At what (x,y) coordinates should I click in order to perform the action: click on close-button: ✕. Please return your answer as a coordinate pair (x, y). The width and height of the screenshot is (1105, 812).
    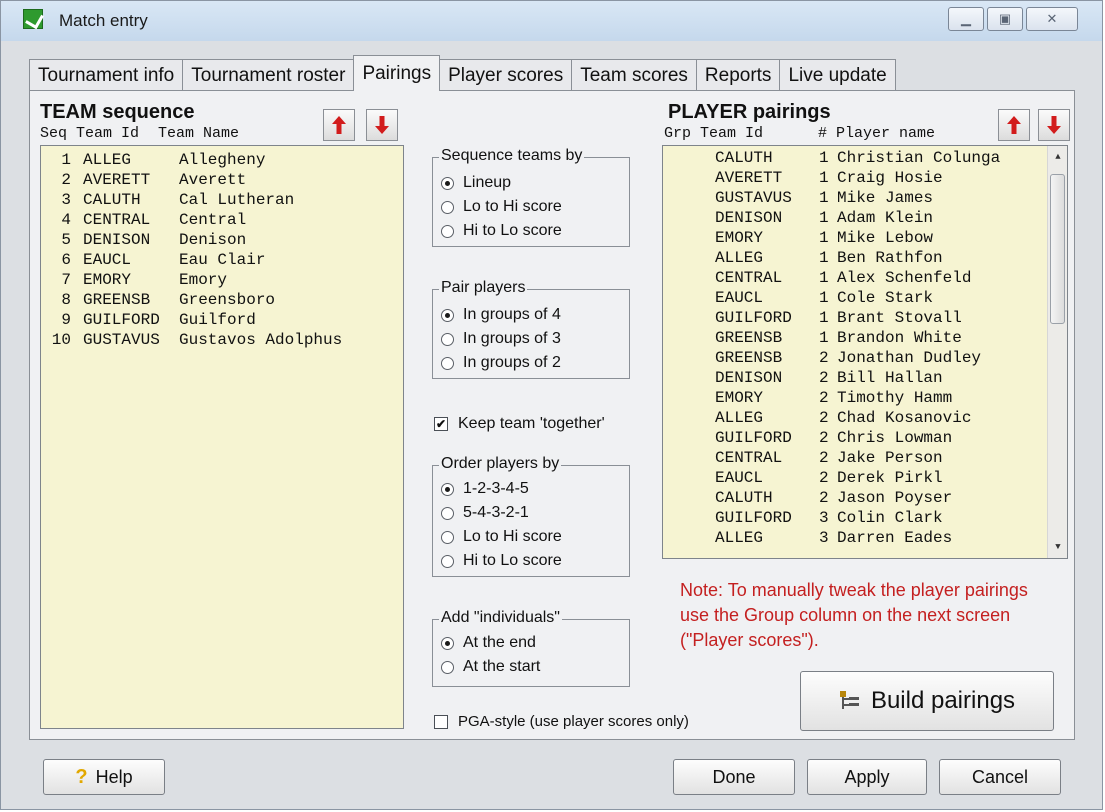
    Looking at the image, I should click on (1052, 19).